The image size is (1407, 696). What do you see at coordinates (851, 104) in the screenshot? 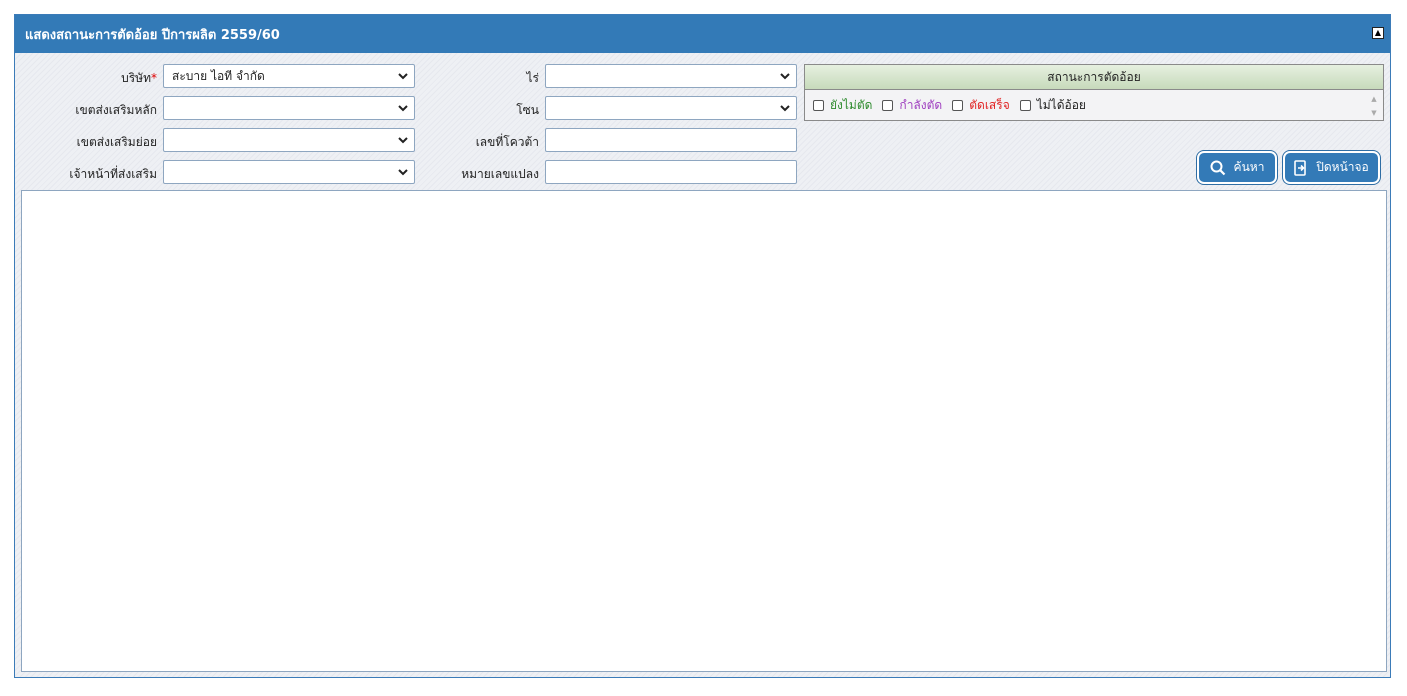
I see `status-option-not-cut: ยังไม่ตัด` at bounding box center [851, 104].